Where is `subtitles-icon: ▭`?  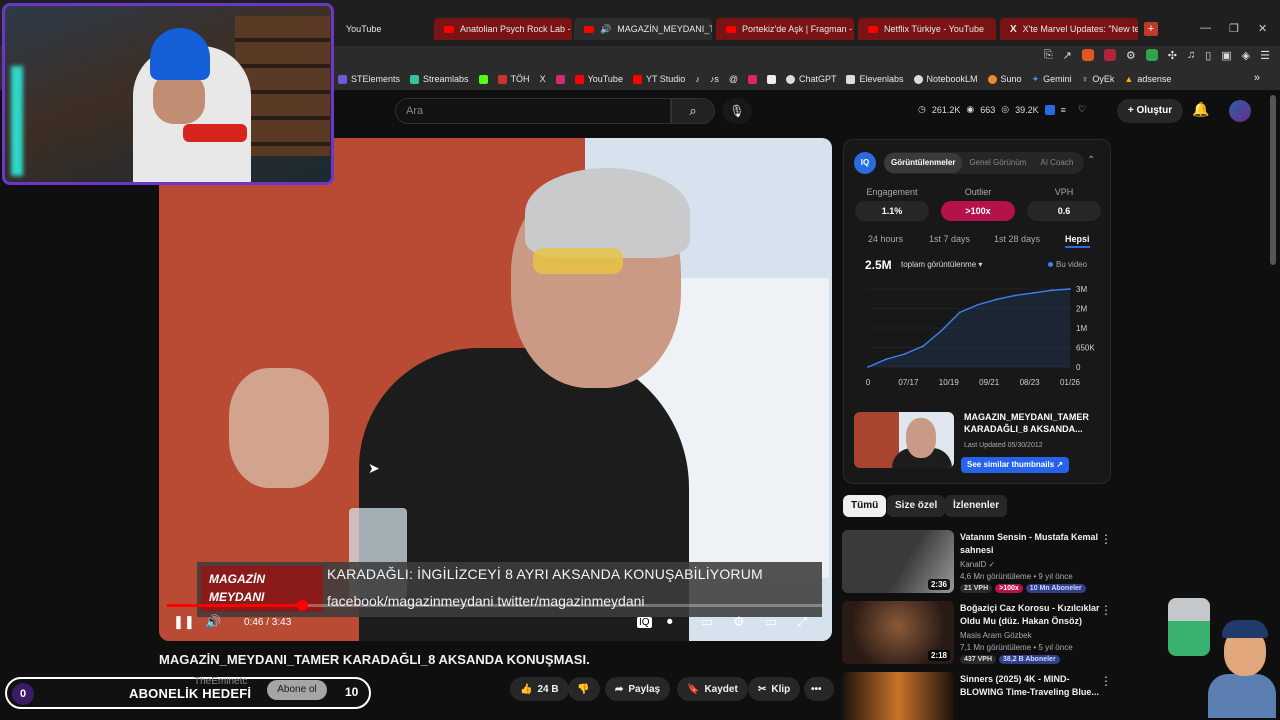
subtitles-icon: ▭ is located at coordinates (707, 622).